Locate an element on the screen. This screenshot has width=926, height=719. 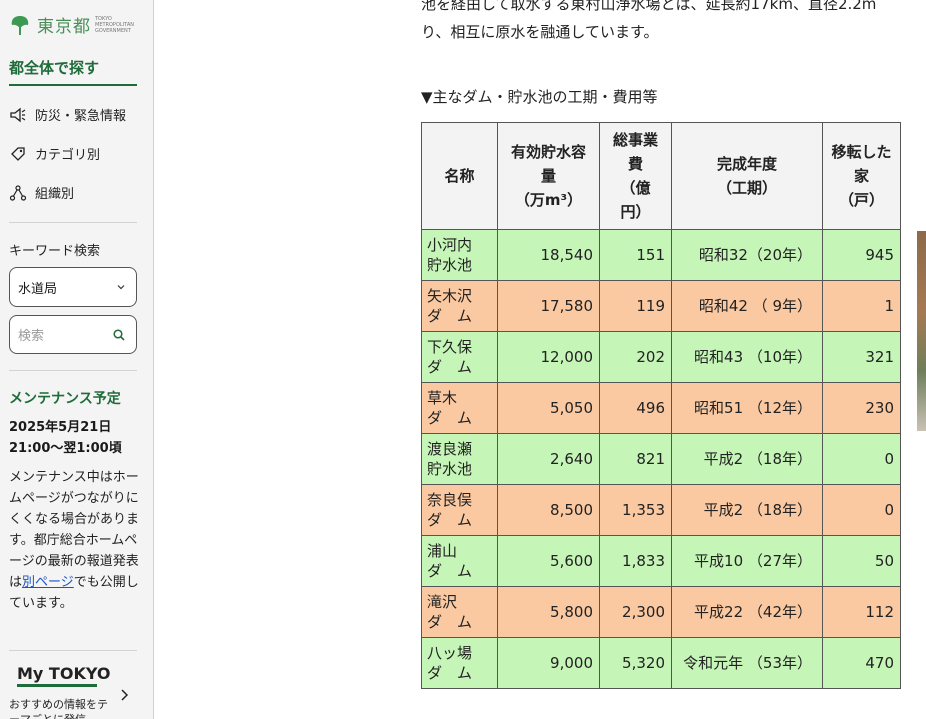
cell-year: 昭和51 （12年） is located at coordinates (747, 408).